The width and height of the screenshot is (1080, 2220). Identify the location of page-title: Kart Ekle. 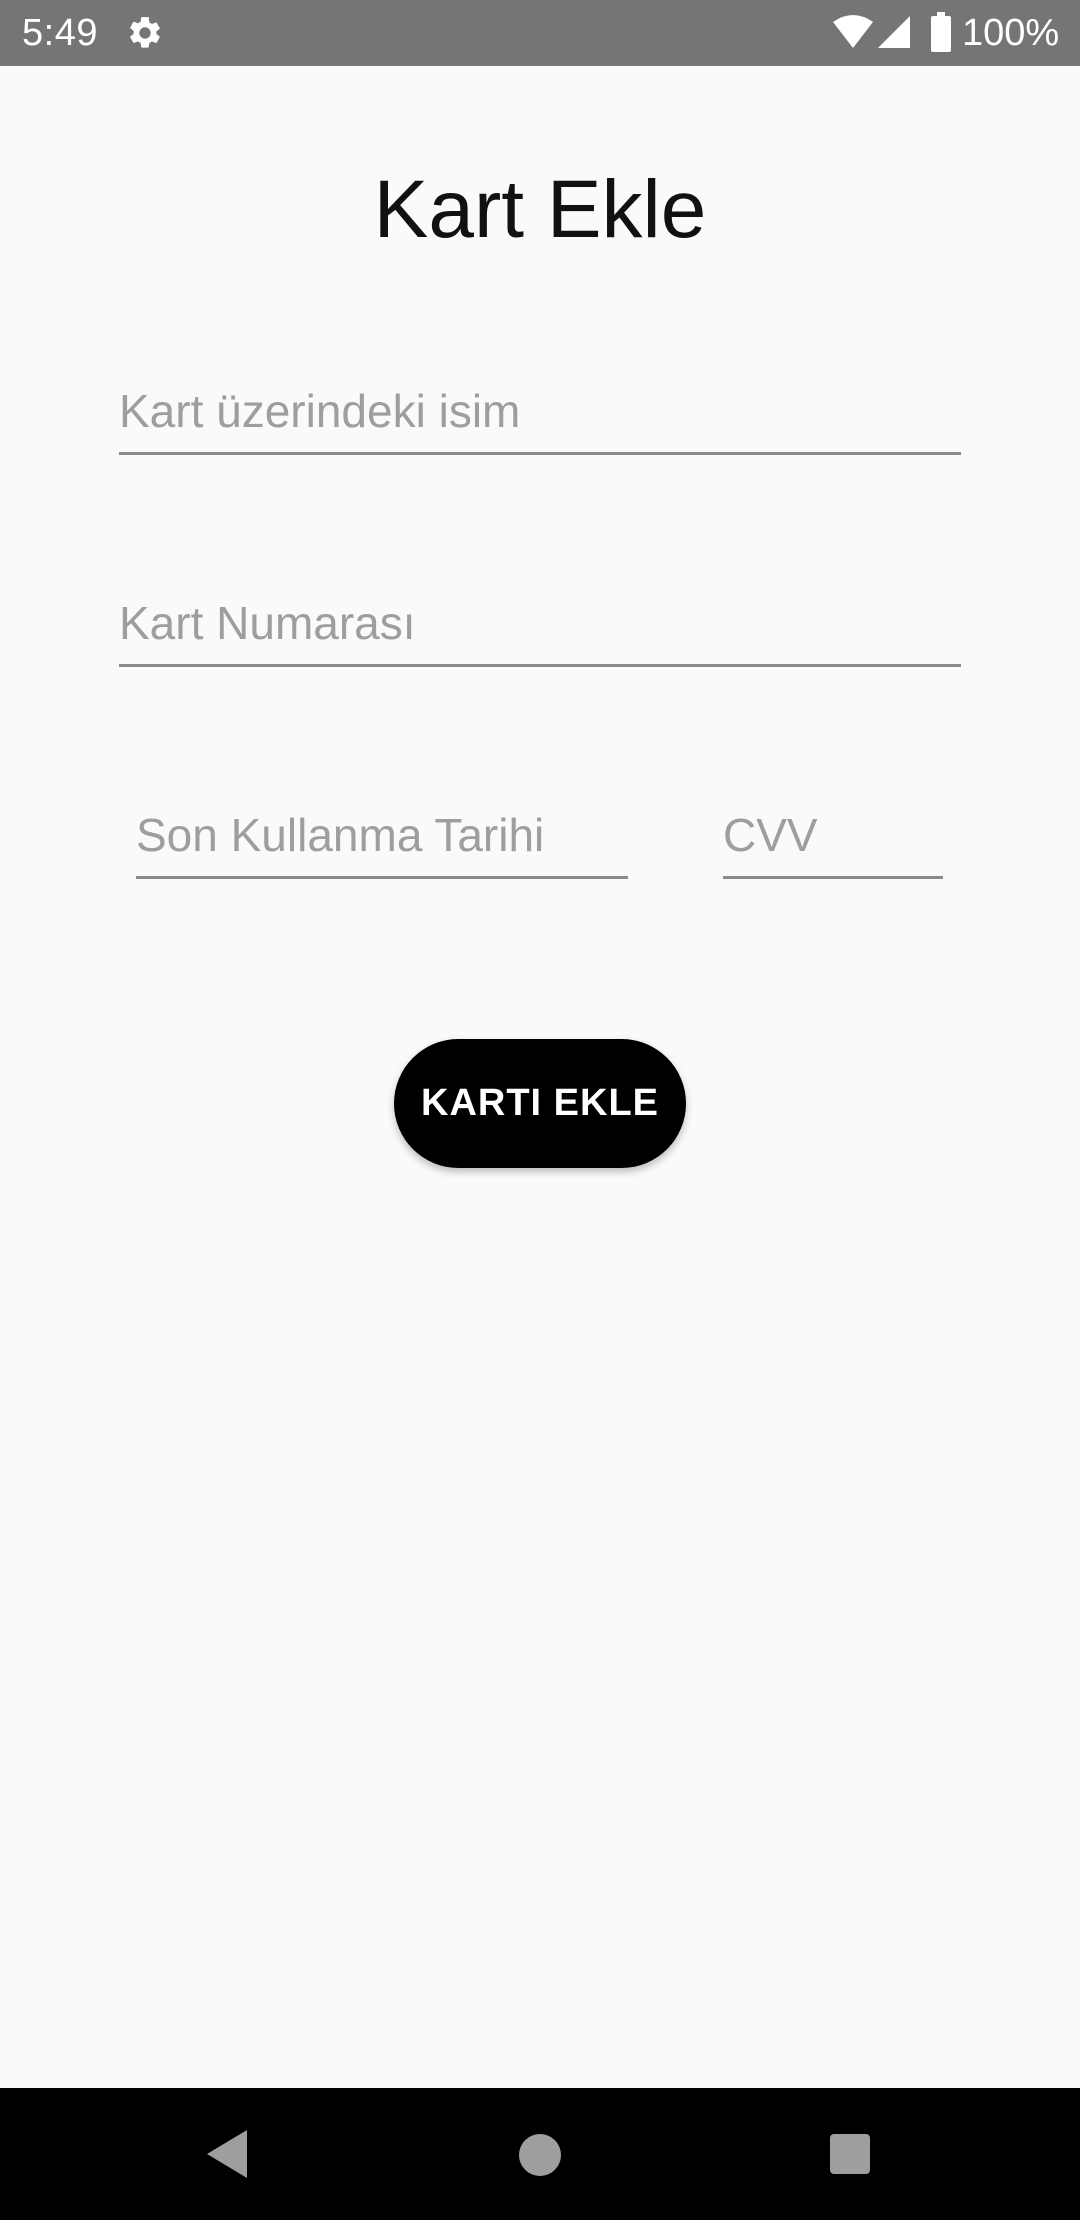
(540, 209).